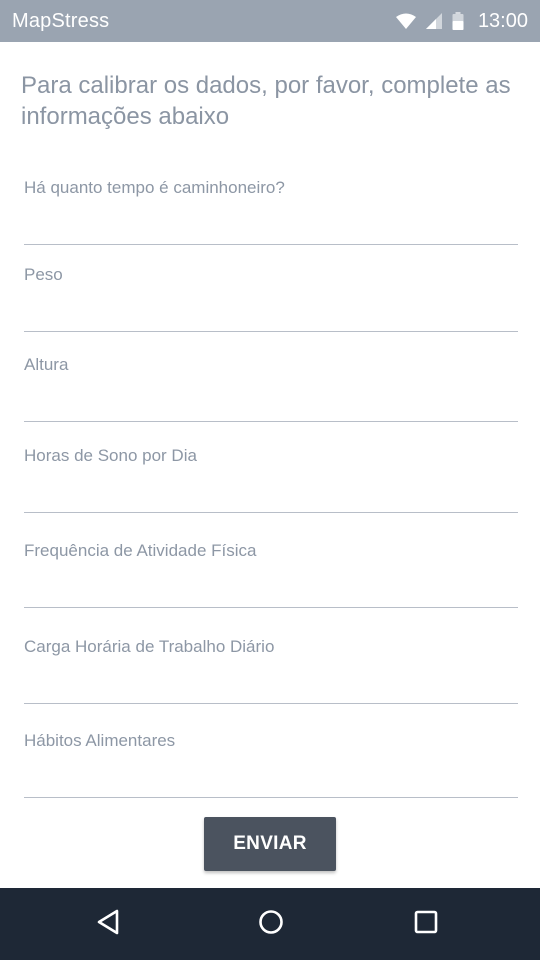  I want to click on carga-horaria-input, so click(271, 684).